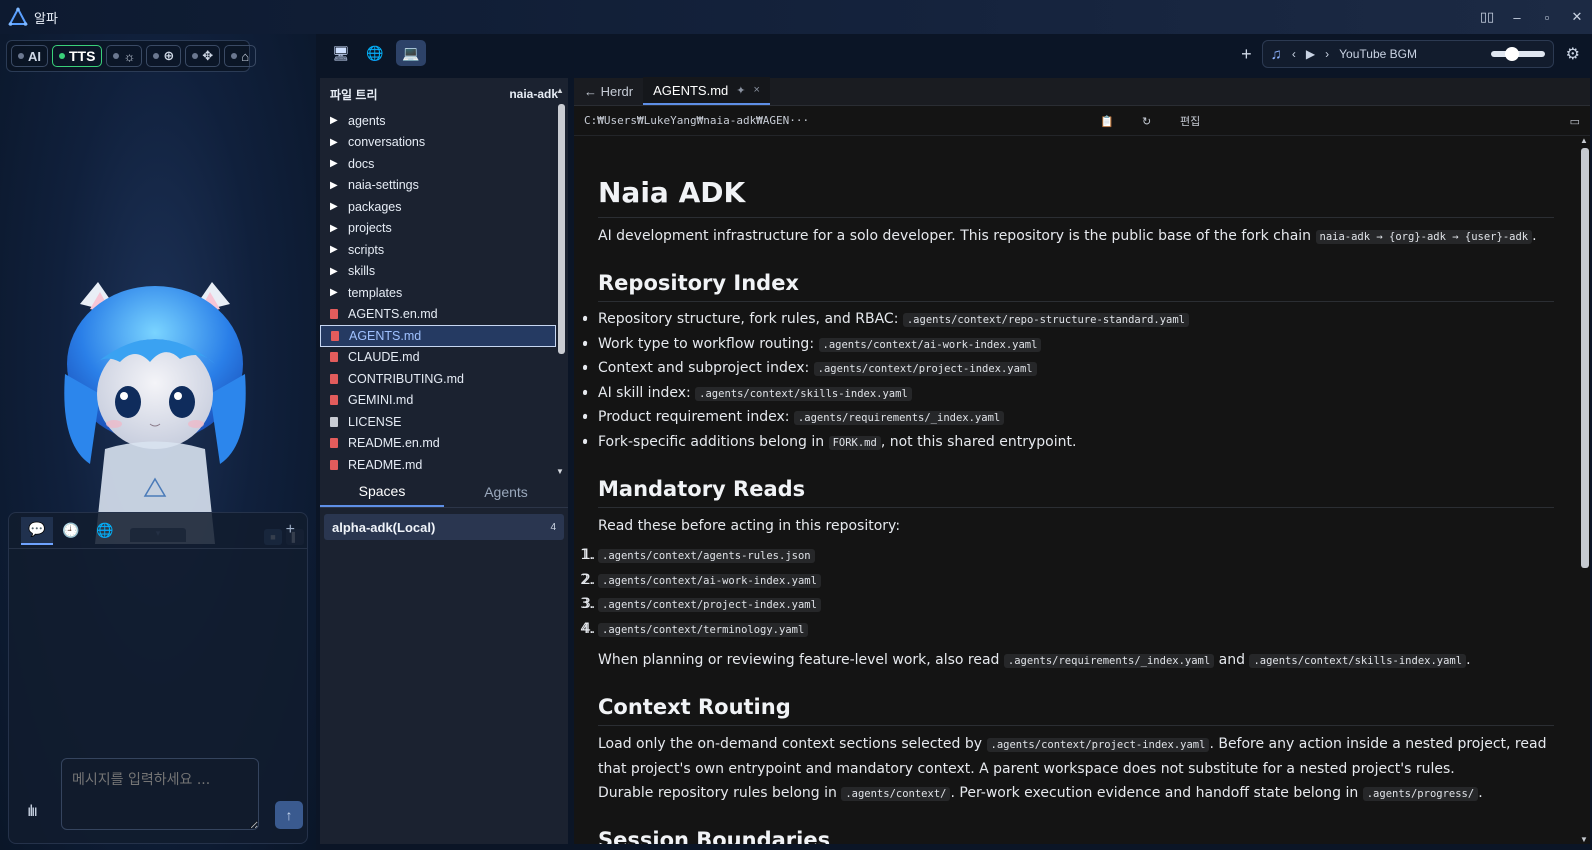 The image size is (1592, 850). I want to click on folder-item: ▶ skills, so click(438, 272).